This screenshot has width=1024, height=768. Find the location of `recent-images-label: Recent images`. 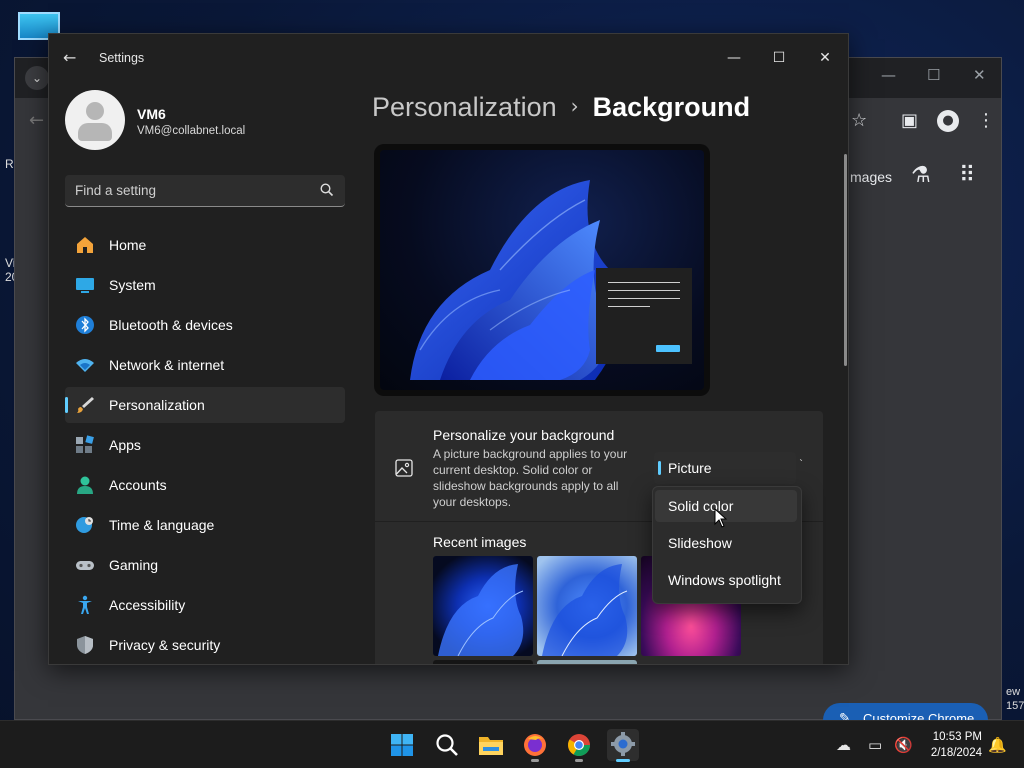

recent-images-label: Recent images is located at coordinates (480, 542).